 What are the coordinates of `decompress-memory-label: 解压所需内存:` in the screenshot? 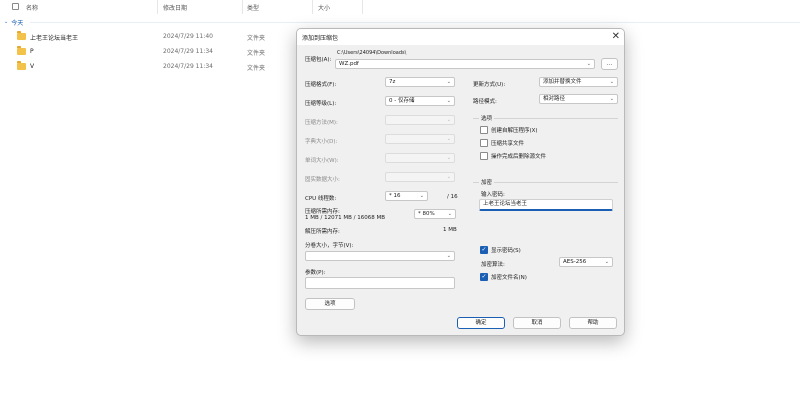 It's located at (322, 232).